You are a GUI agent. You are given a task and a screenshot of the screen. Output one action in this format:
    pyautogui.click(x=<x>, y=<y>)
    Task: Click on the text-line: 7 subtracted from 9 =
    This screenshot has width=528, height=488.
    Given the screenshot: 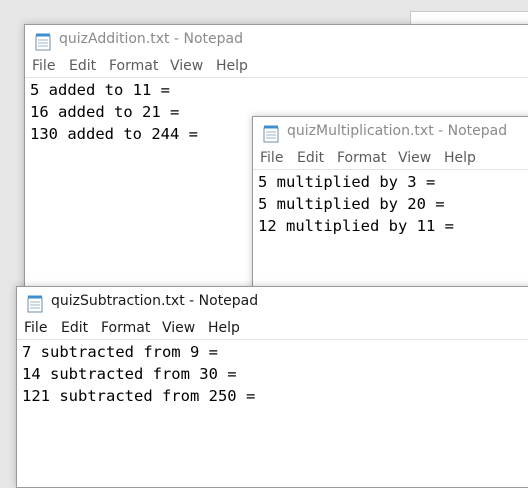 What is the action you would take?
    pyautogui.click(x=120, y=352)
    